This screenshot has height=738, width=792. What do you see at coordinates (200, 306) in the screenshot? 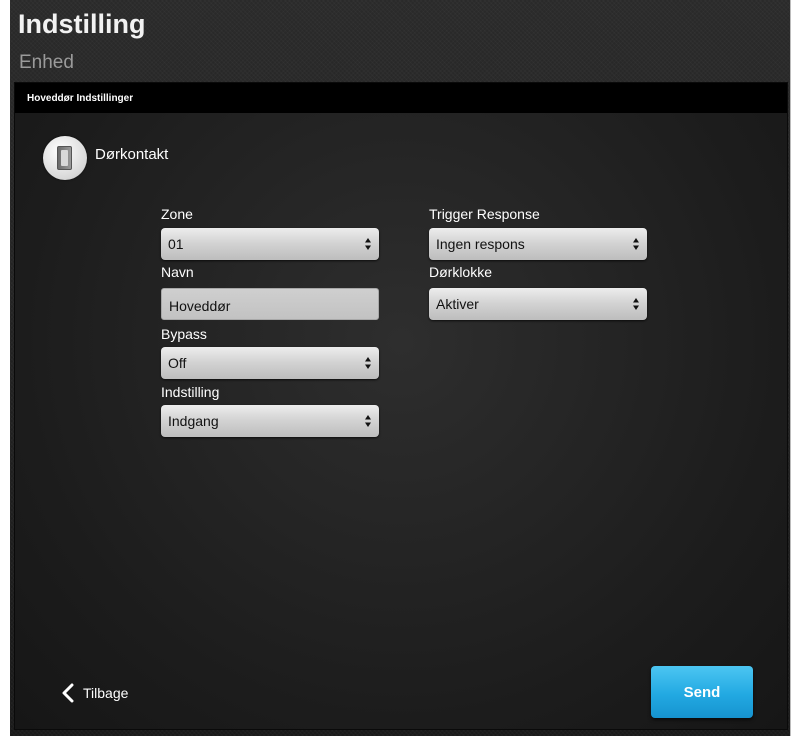
I see `name-value: Hoveddør` at bounding box center [200, 306].